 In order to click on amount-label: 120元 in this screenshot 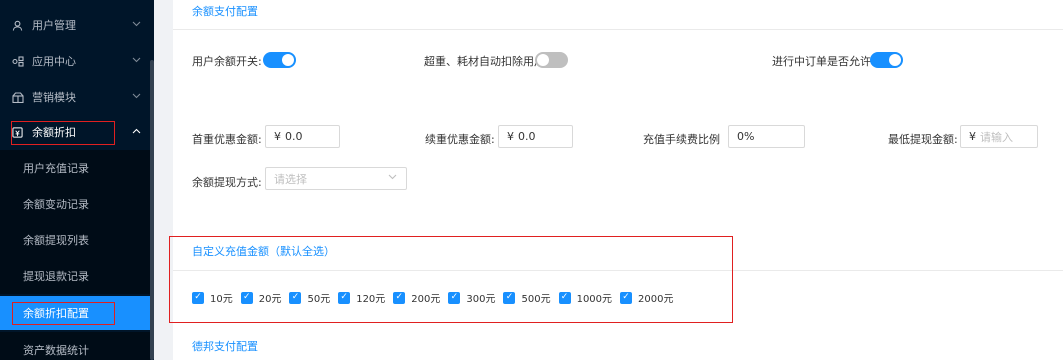, I will do `click(371, 299)`.